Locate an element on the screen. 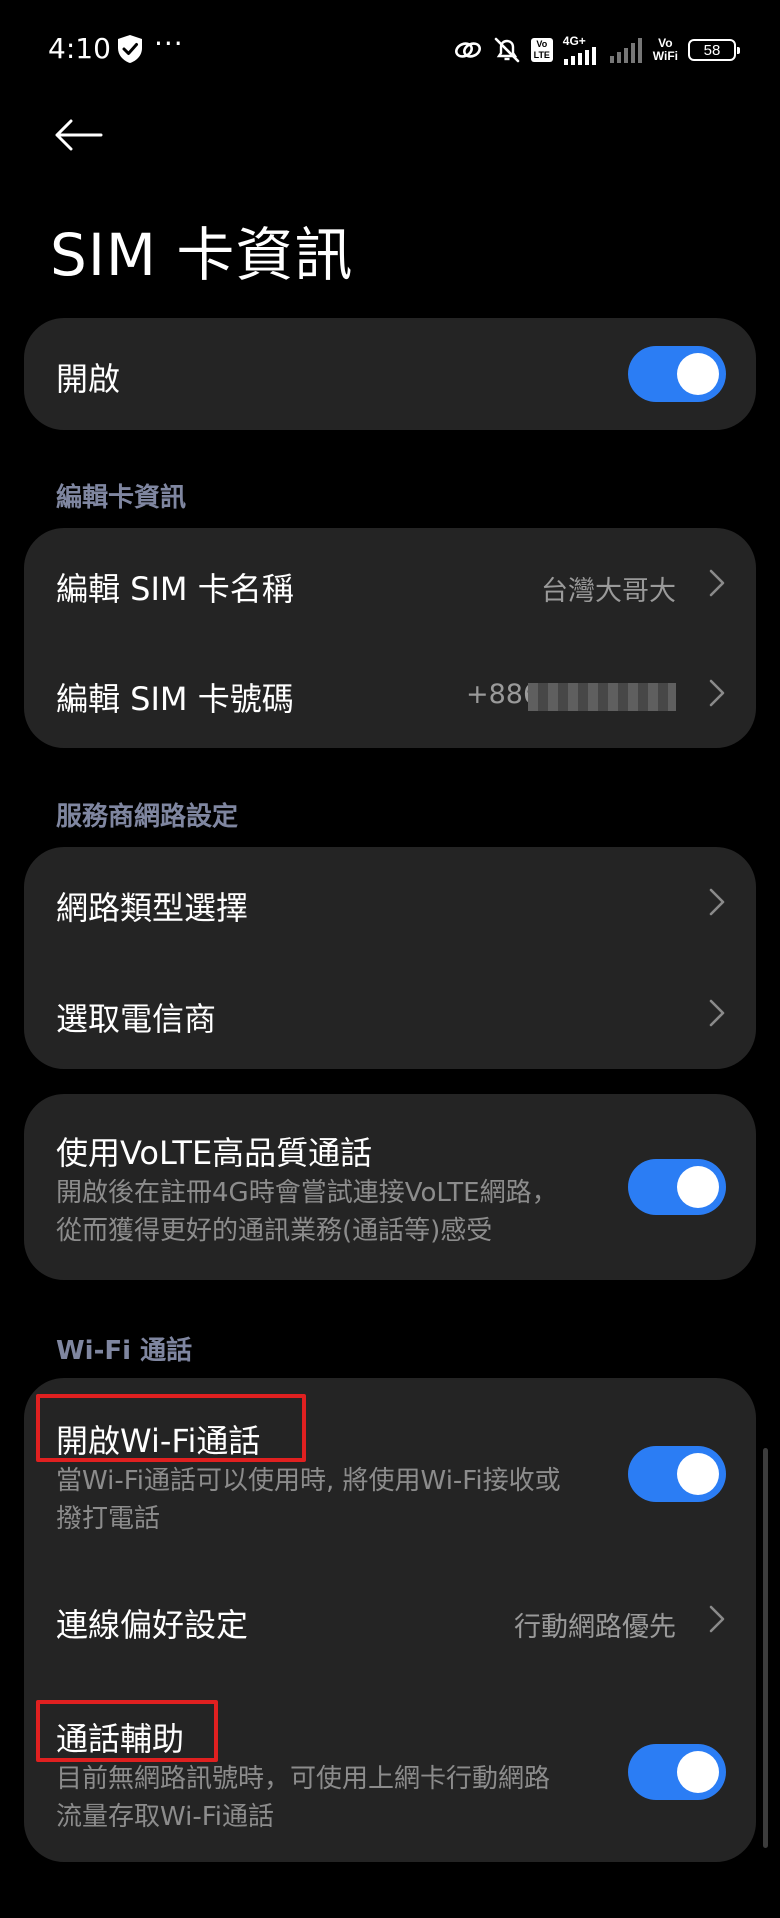  wifi-calling-toggle is located at coordinates (677, 1474).